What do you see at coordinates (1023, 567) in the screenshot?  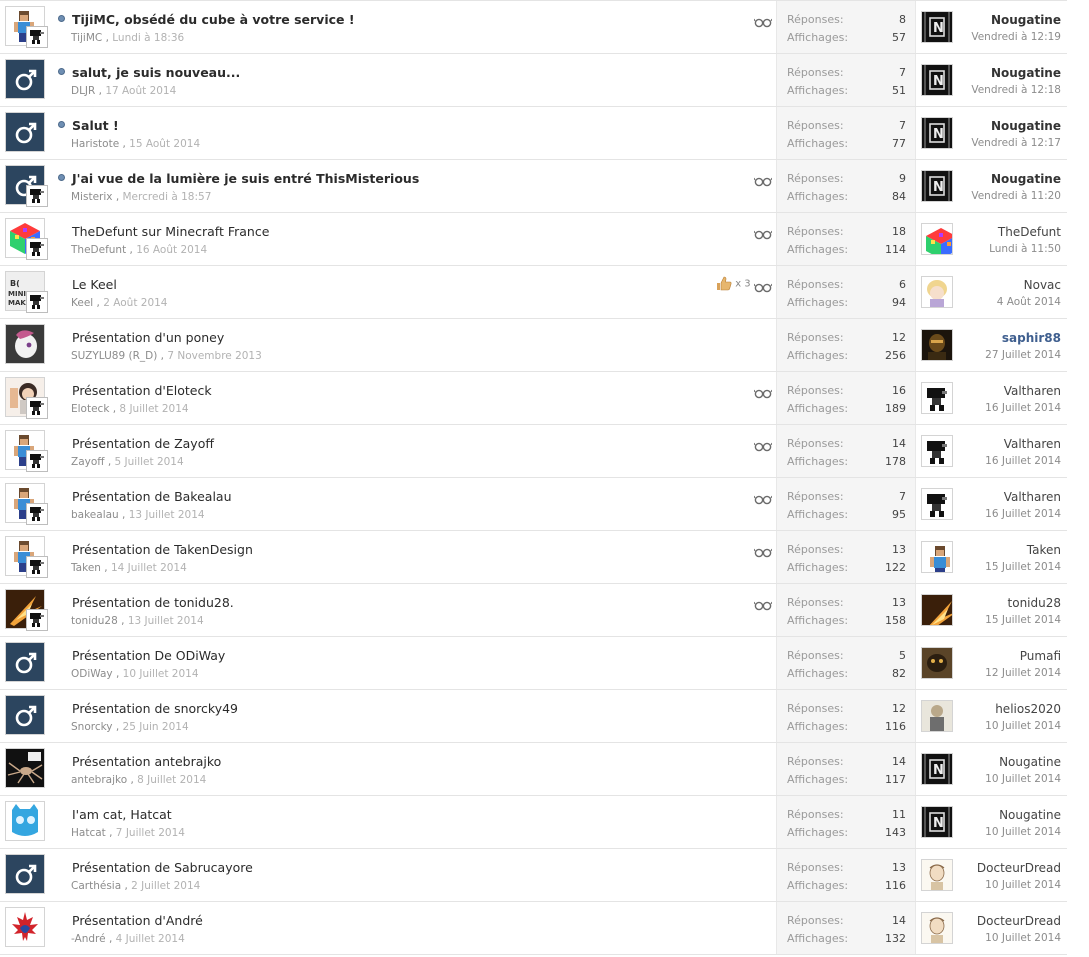 I see `last-post-date-link: 15 Juillet 2014` at bounding box center [1023, 567].